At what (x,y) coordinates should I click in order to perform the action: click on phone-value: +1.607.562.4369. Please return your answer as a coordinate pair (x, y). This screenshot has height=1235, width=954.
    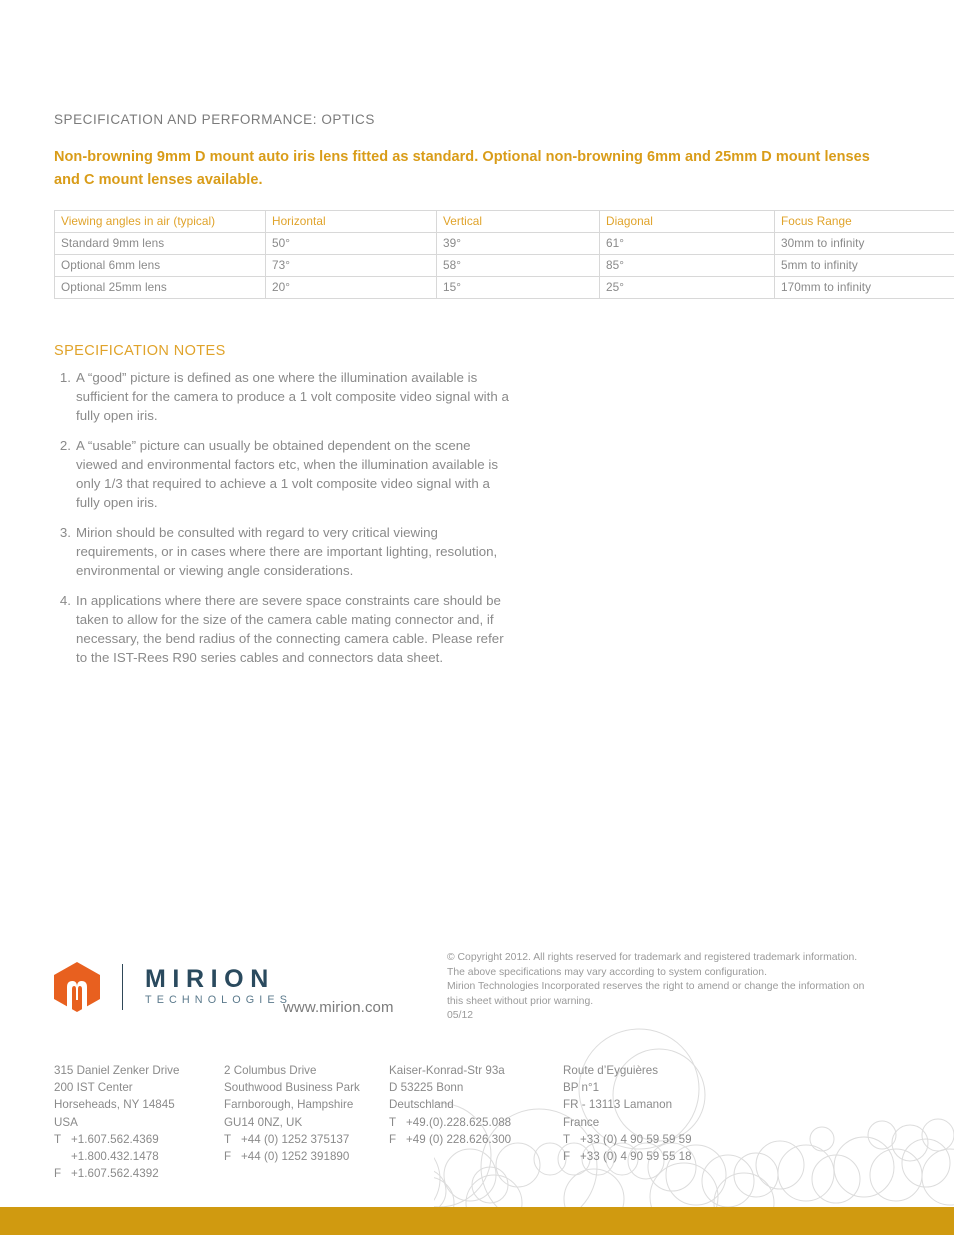
    Looking at the image, I should click on (115, 1139).